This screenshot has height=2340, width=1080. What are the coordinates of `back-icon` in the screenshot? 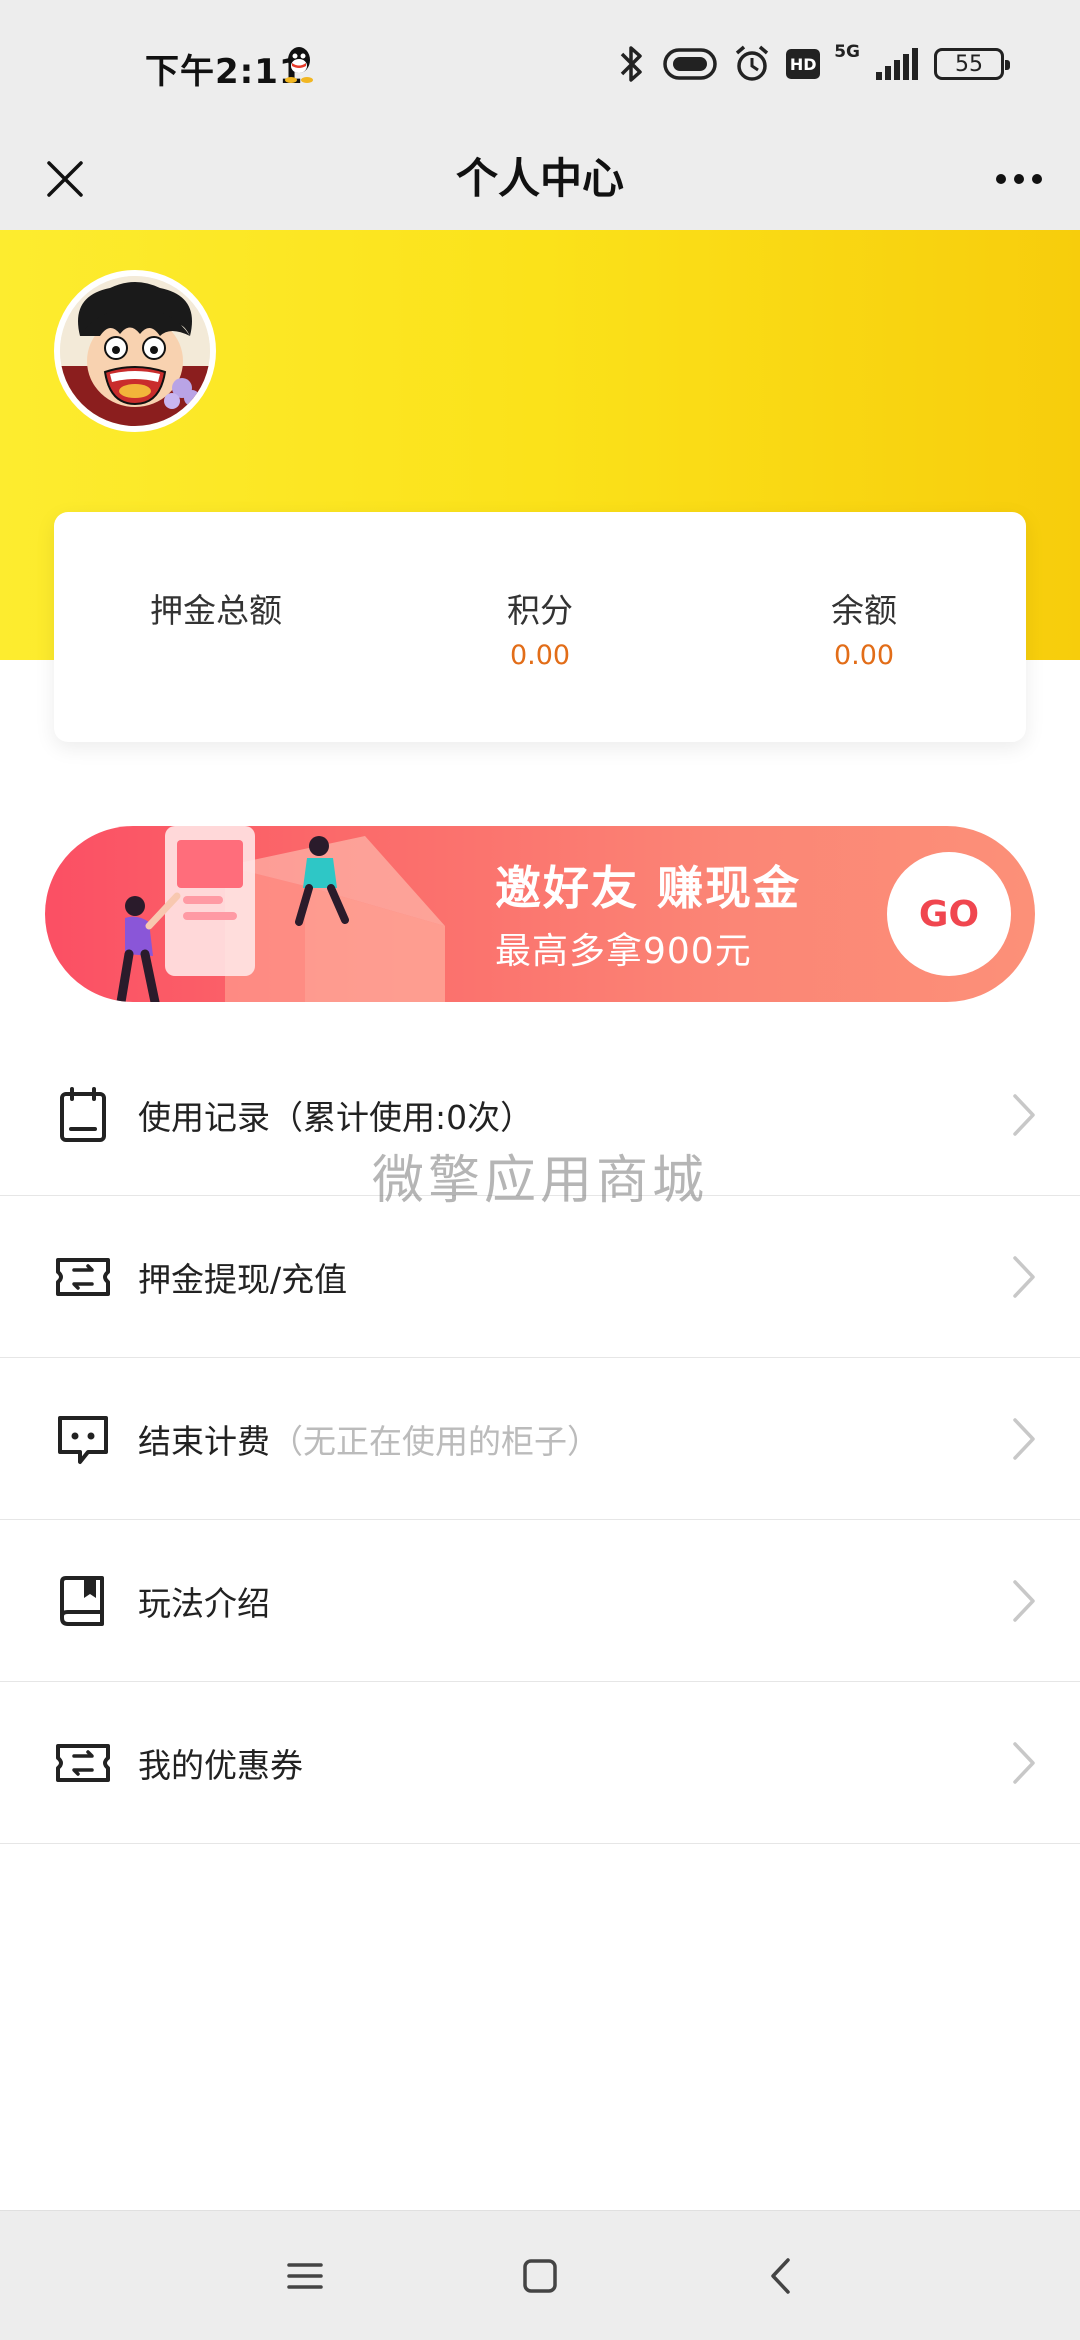 It's located at (780, 2276).